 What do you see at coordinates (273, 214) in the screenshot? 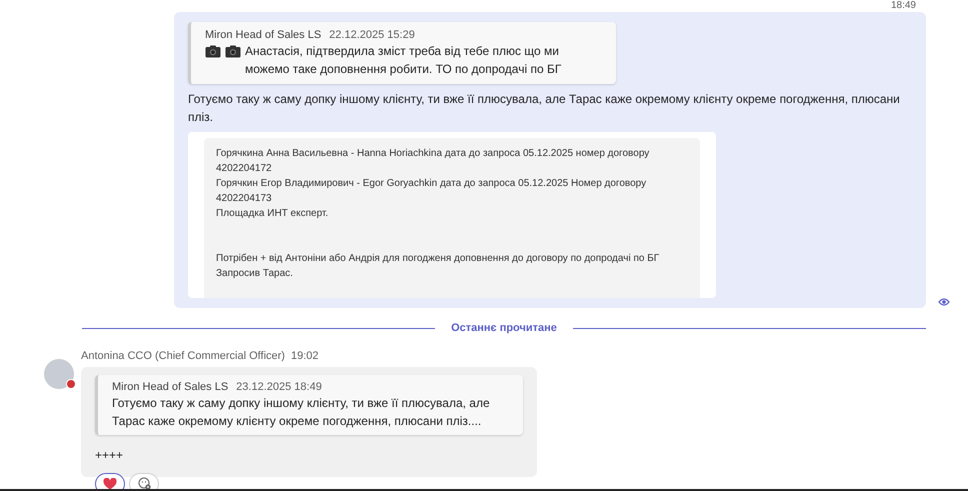
I see `attachment-text: Площадка ИНТ експерт.` at bounding box center [273, 214].